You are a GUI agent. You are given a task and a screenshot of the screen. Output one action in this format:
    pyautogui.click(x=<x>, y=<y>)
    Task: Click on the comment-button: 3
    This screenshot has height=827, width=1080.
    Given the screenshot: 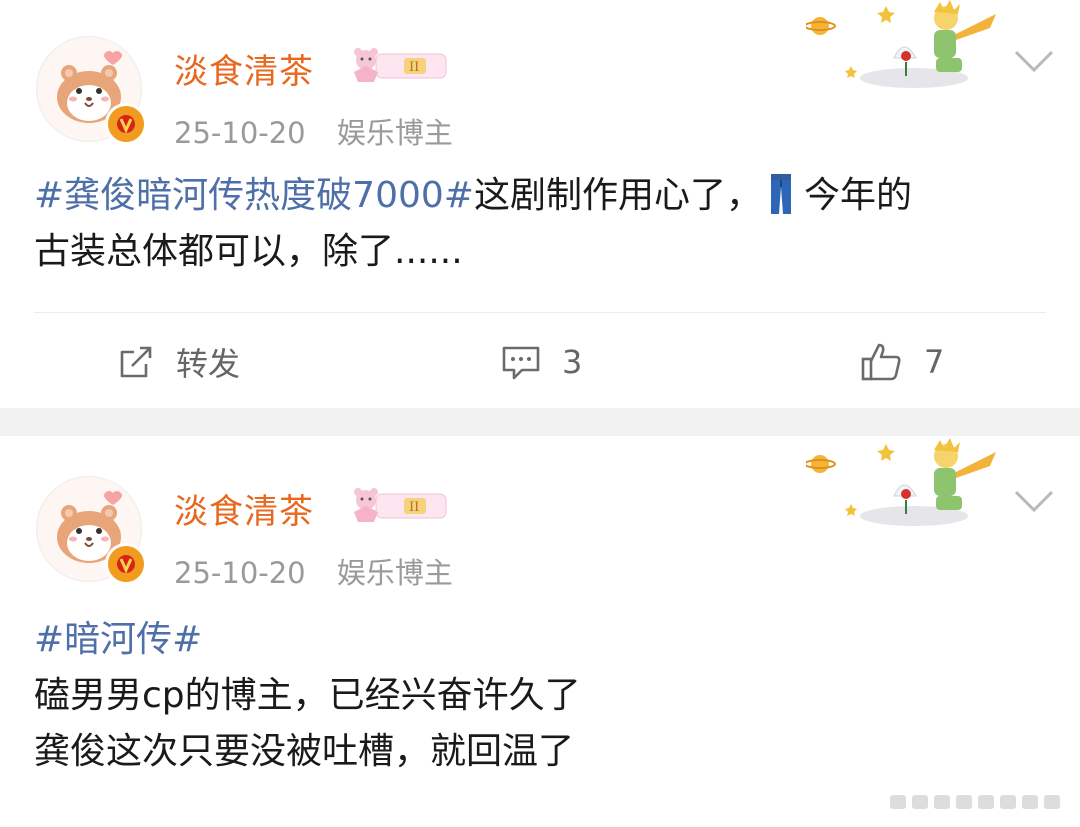 What is the action you would take?
    pyautogui.click(x=541, y=362)
    